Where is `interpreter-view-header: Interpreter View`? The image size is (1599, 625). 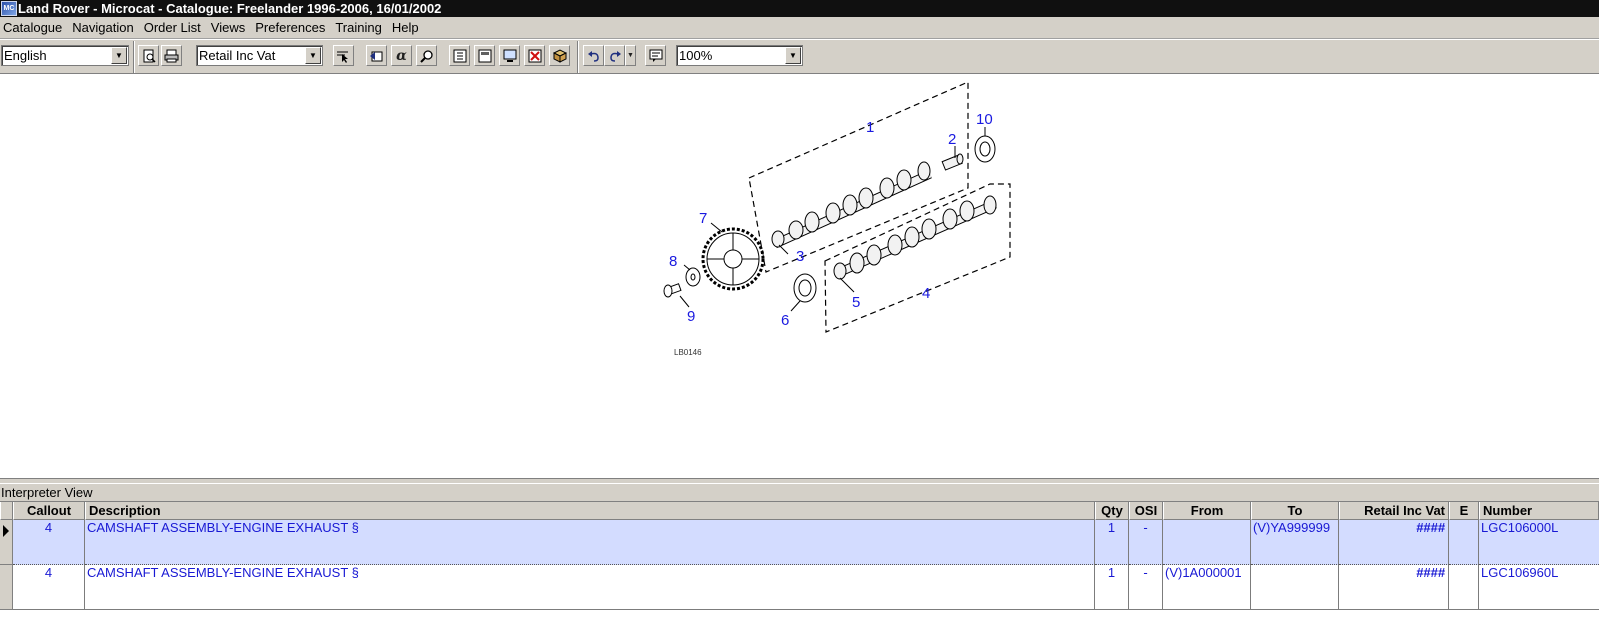
interpreter-view-header: Interpreter View is located at coordinates (799, 493).